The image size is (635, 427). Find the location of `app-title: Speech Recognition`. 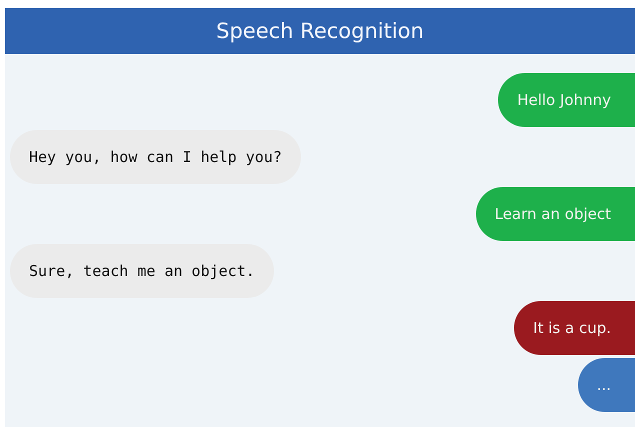

app-title: Speech Recognition is located at coordinates (320, 31).